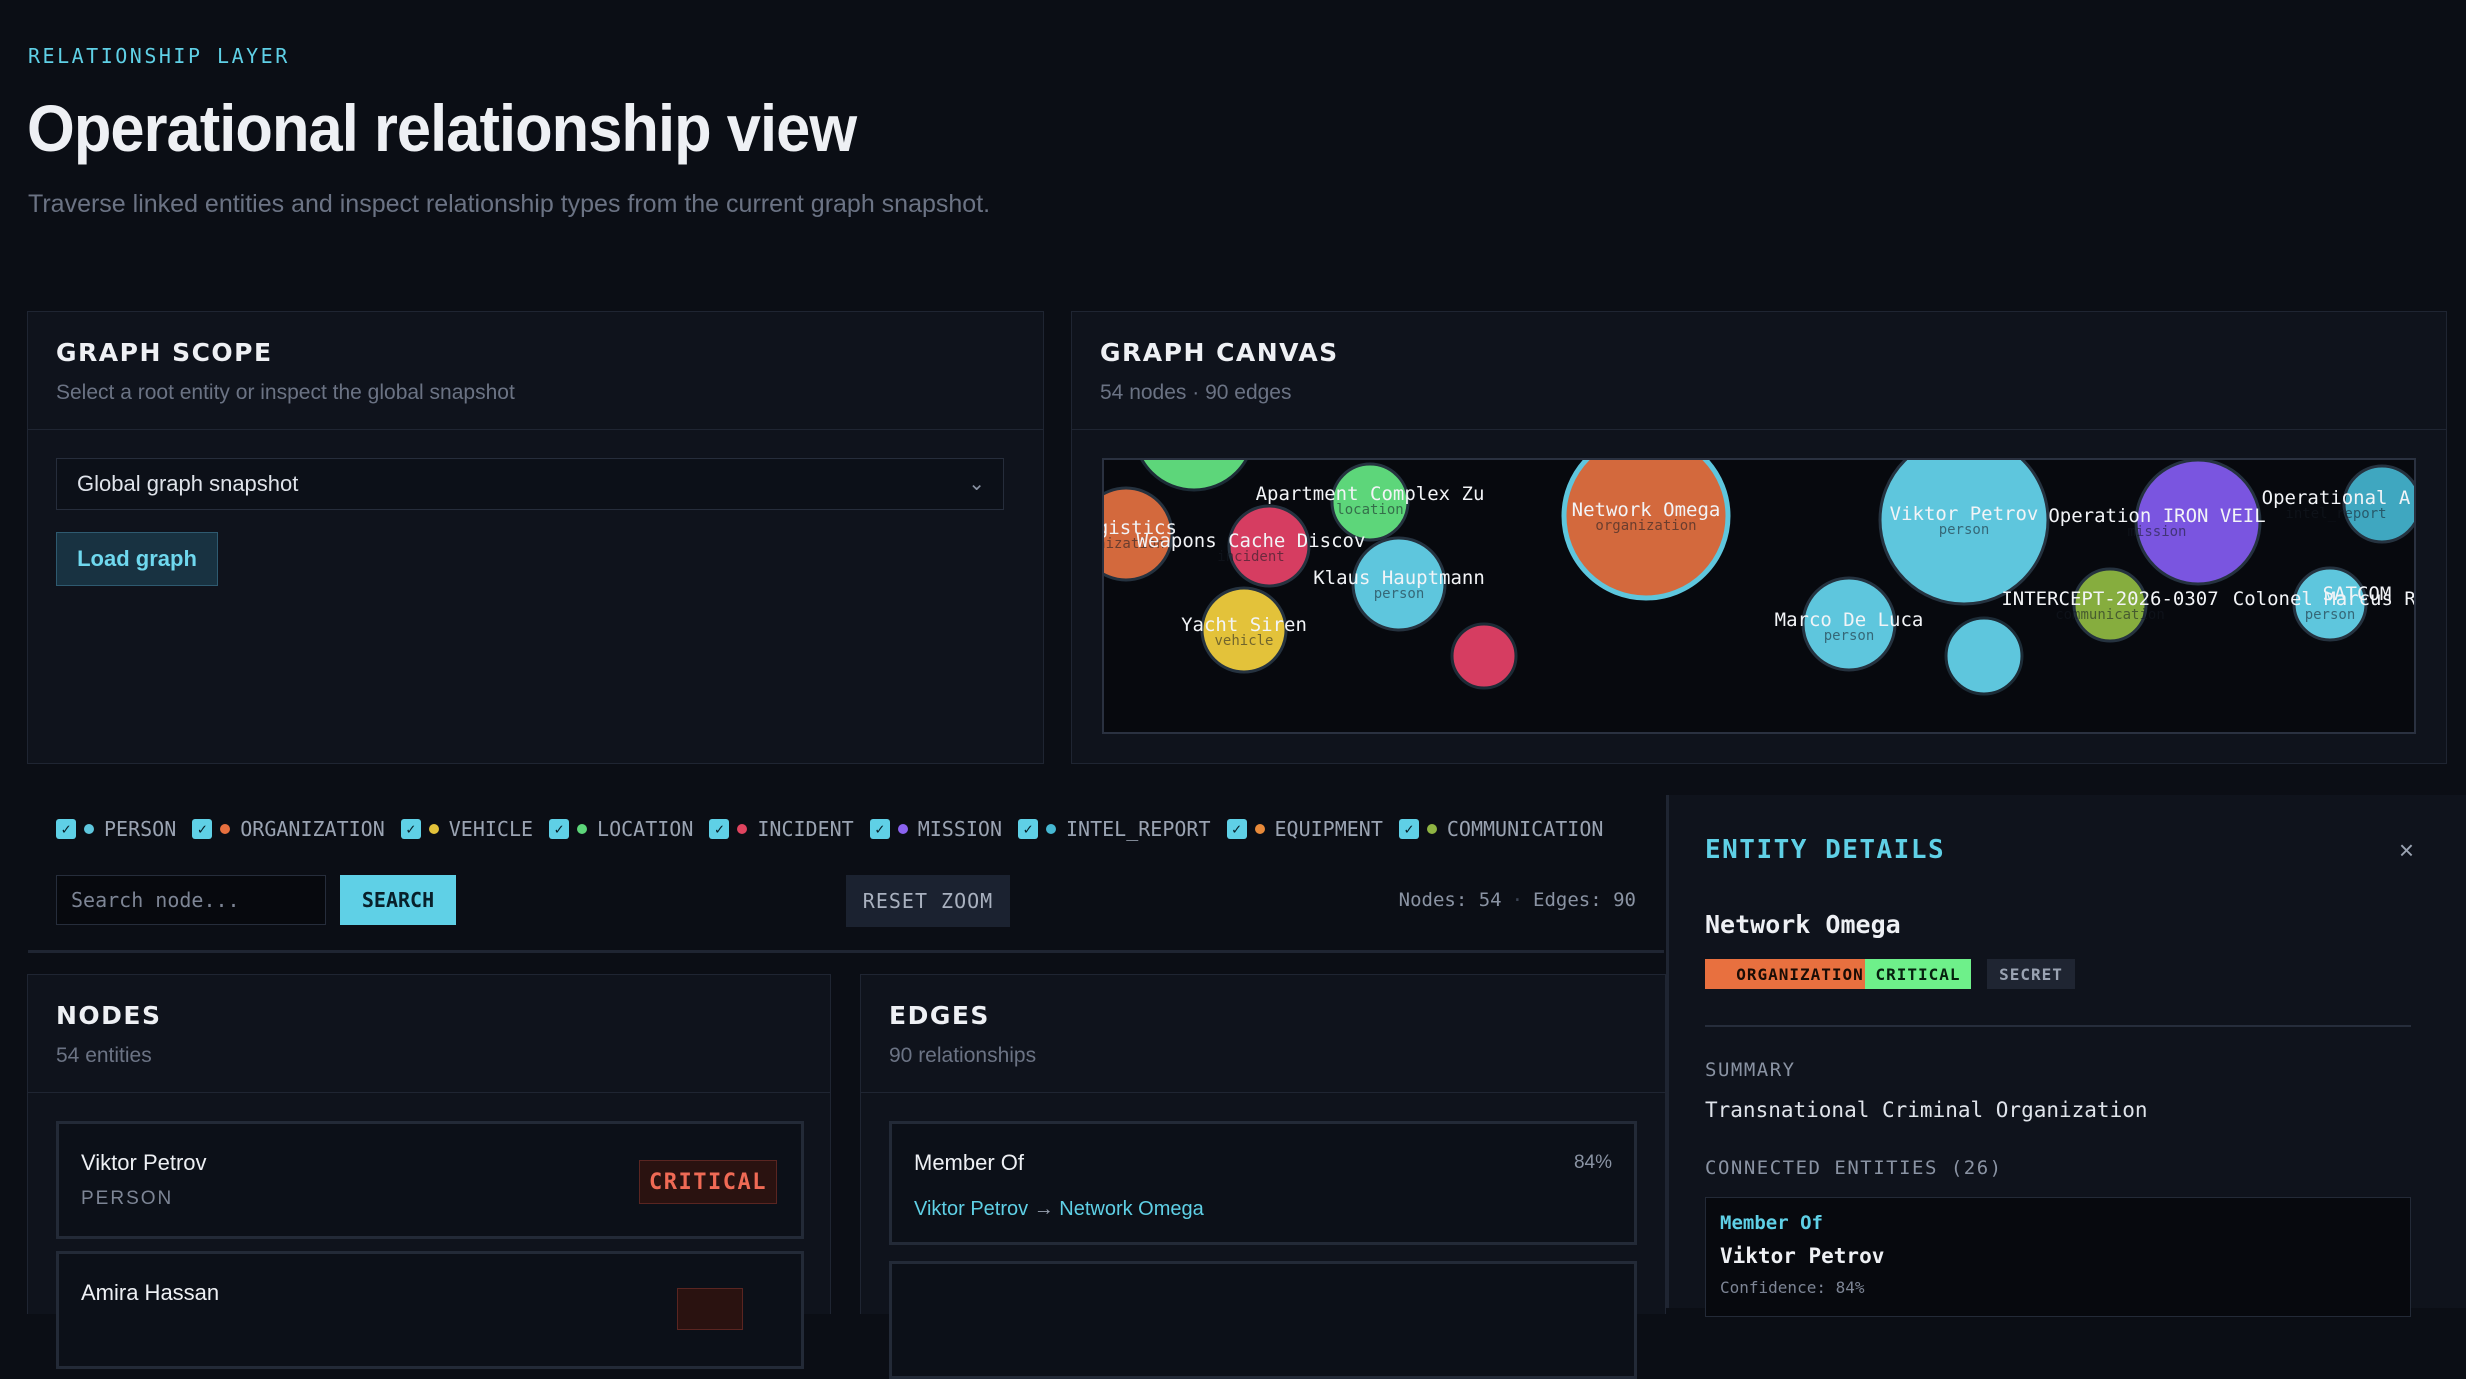 The height and width of the screenshot is (1379, 2466). What do you see at coordinates (2357, 594) in the screenshot?
I see `graph-node: SATCOM` at bounding box center [2357, 594].